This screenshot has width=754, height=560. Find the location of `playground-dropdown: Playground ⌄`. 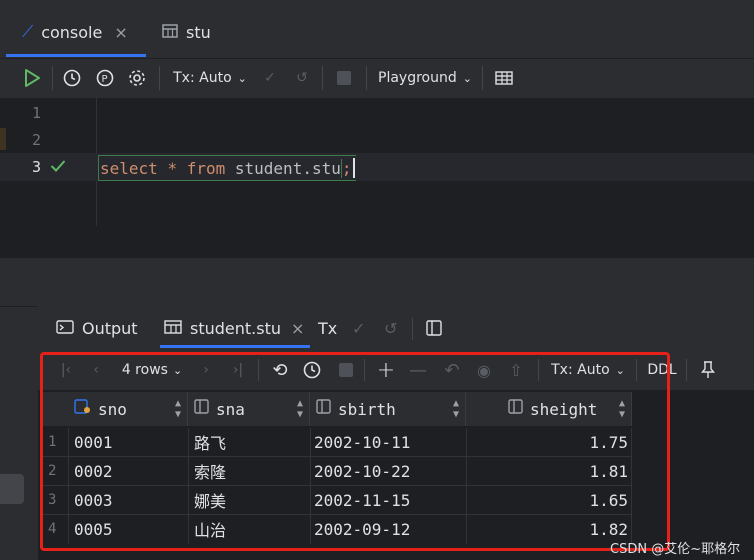

playground-dropdown: Playground ⌄ is located at coordinates (425, 78).